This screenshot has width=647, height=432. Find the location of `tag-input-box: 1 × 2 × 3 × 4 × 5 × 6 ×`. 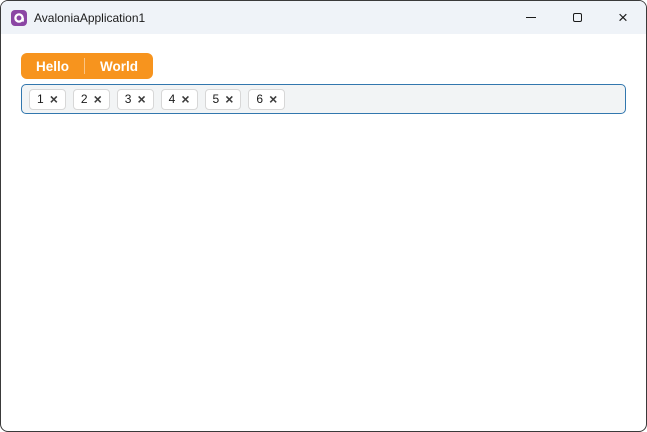

tag-input-box: 1 × 2 × 3 × 4 × 5 × 6 × is located at coordinates (323, 99).